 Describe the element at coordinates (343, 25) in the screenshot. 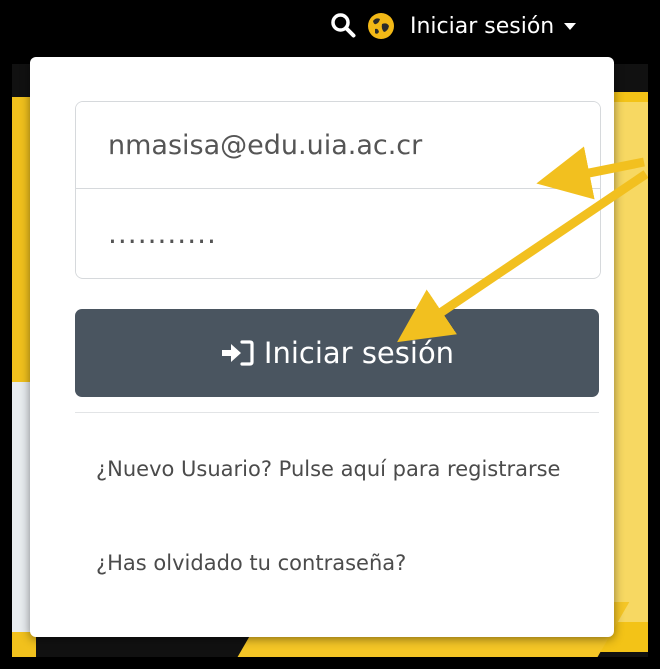

I see `search-icon` at that location.